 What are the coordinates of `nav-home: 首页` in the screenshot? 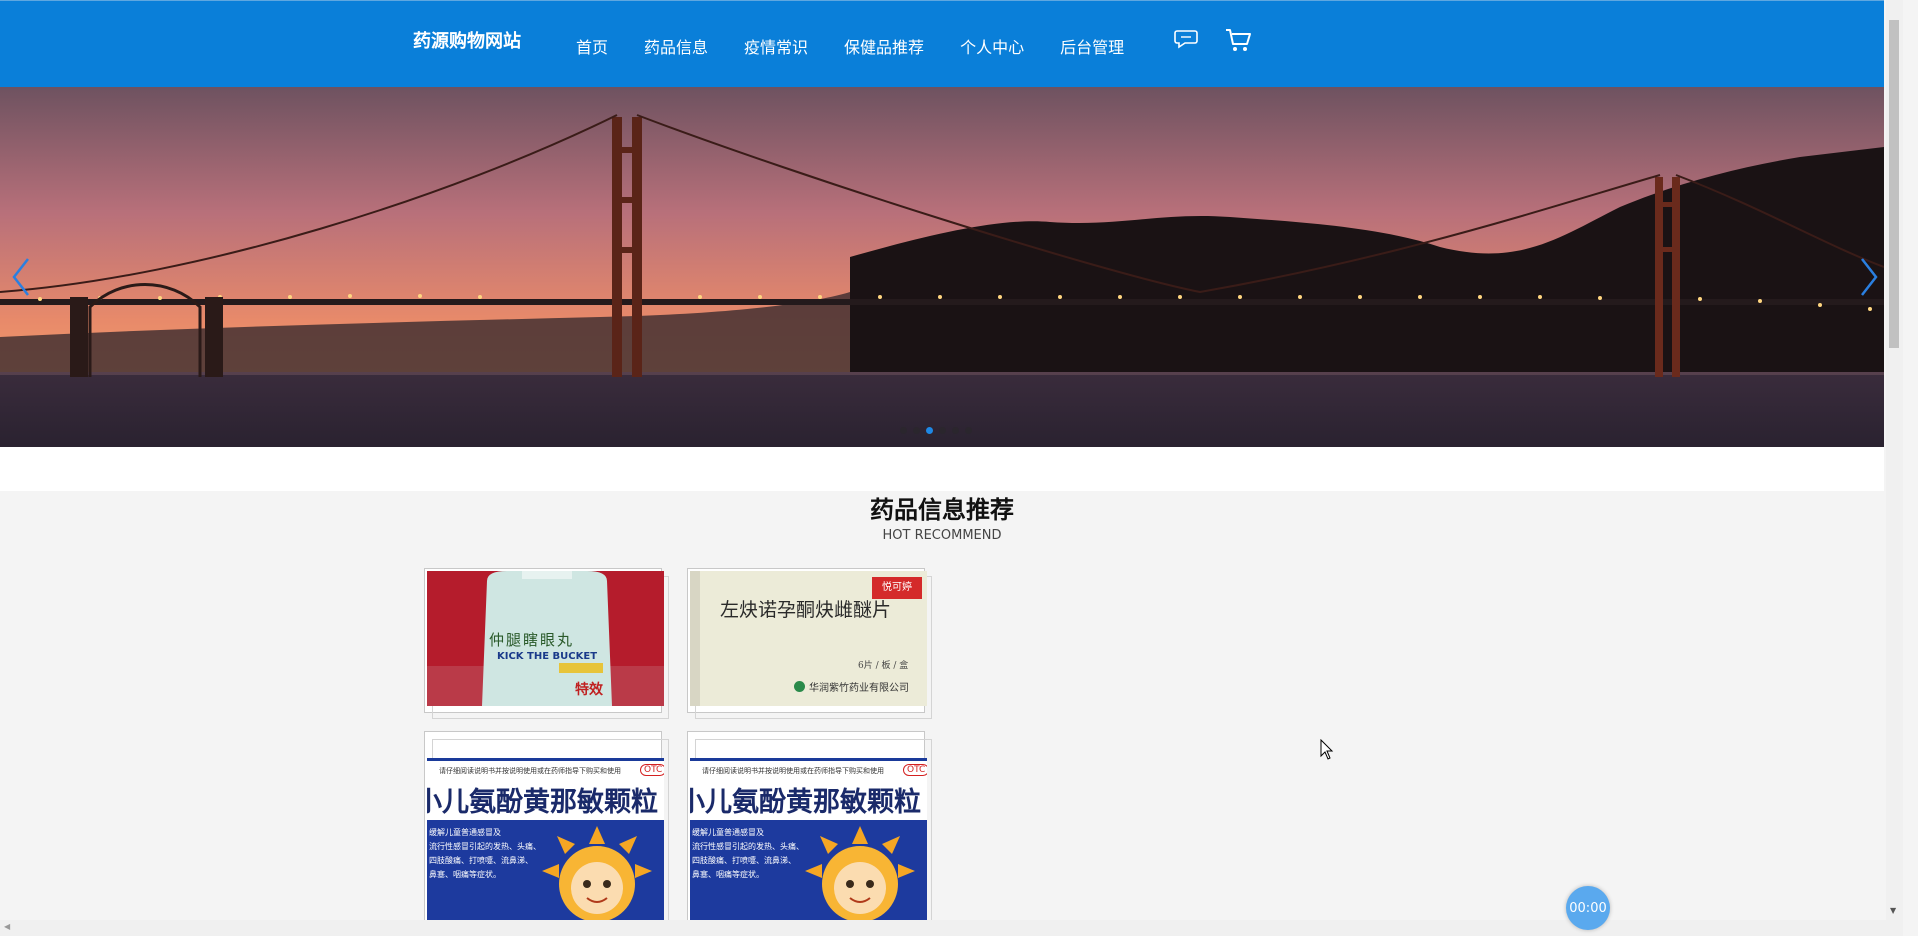 It's located at (592, 46).